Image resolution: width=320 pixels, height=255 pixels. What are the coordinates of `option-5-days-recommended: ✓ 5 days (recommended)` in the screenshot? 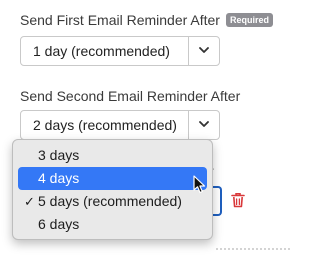 It's located at (112, 201).